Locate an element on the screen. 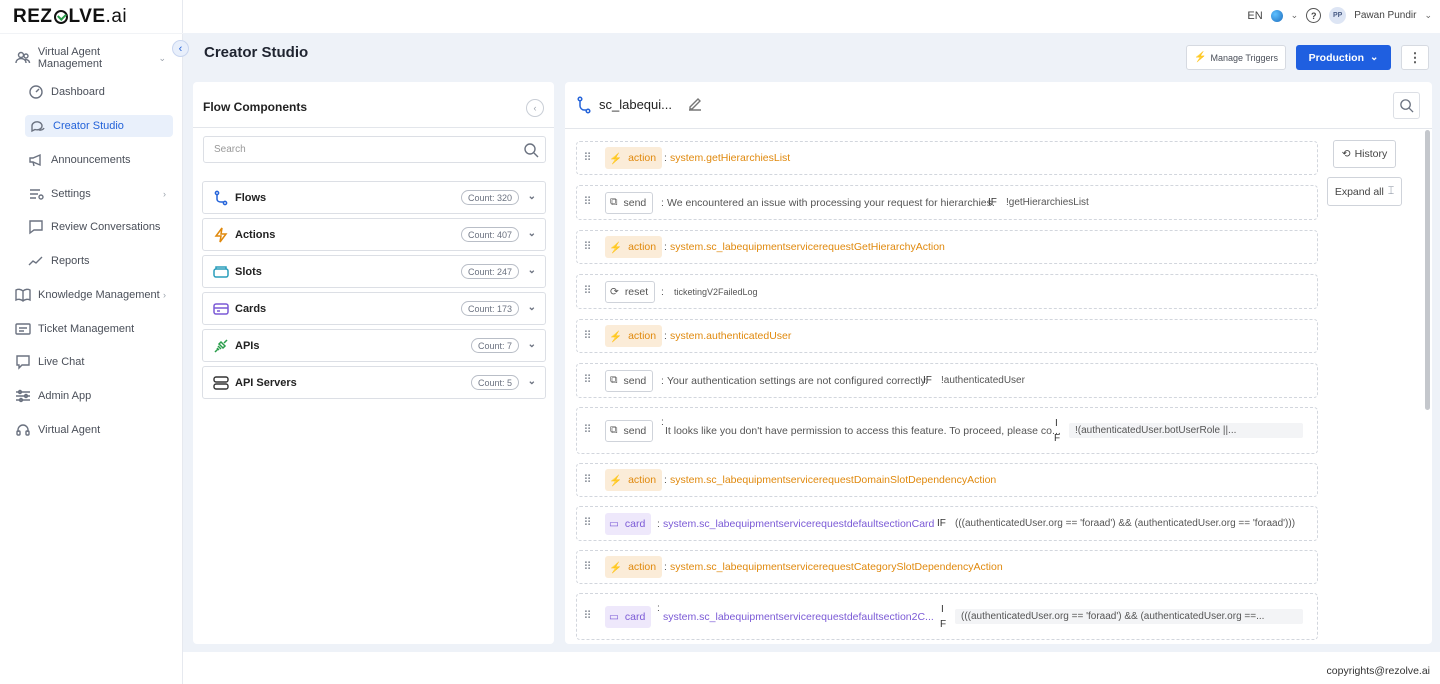  page-title: Creator Studio is located at coordinates (256, 52).